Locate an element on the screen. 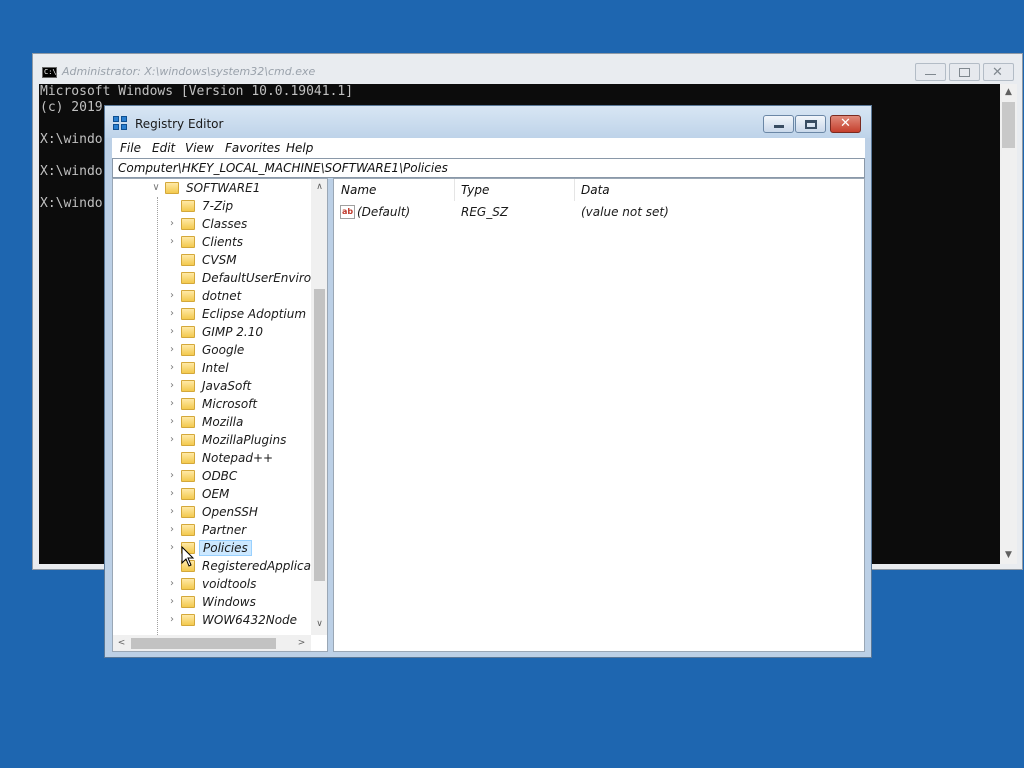  menu-help: Help is located at coordinates (299, 148).